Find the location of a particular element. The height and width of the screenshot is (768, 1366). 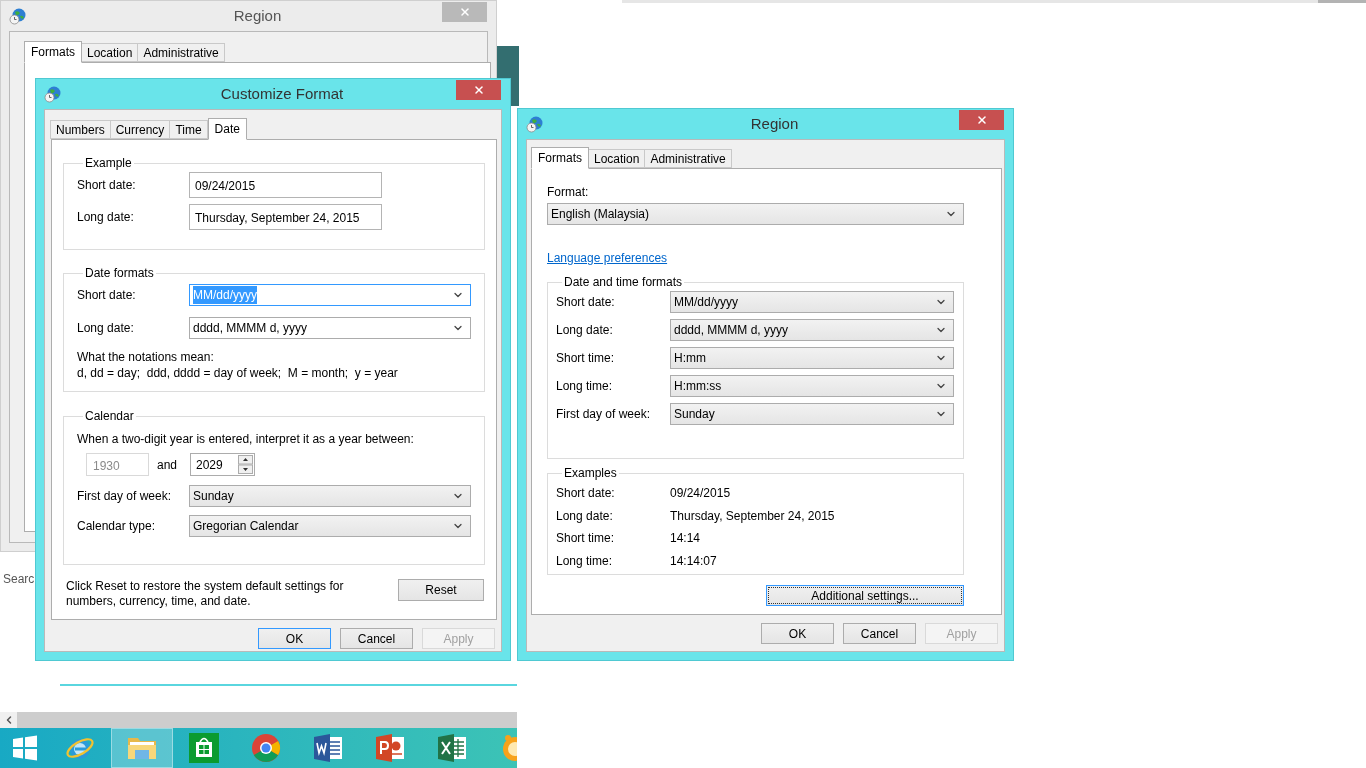

tab: Time is located at coordinates (188, 129).